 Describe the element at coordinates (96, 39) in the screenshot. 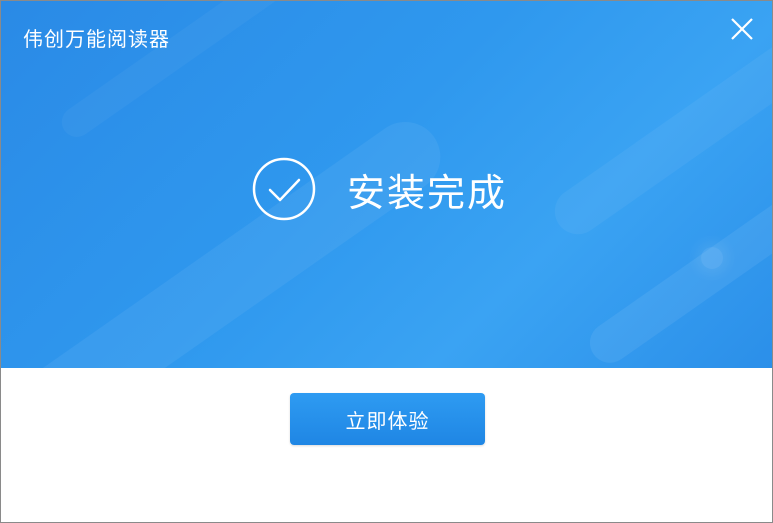

I see `window-title: 伟创万能阅读器` at that location.